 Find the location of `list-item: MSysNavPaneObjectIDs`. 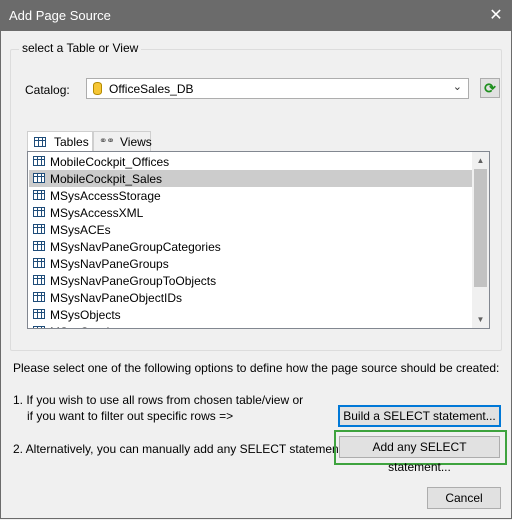

list-item: MSysNavPaneObjectIDs is located at coordinates (251, 297).